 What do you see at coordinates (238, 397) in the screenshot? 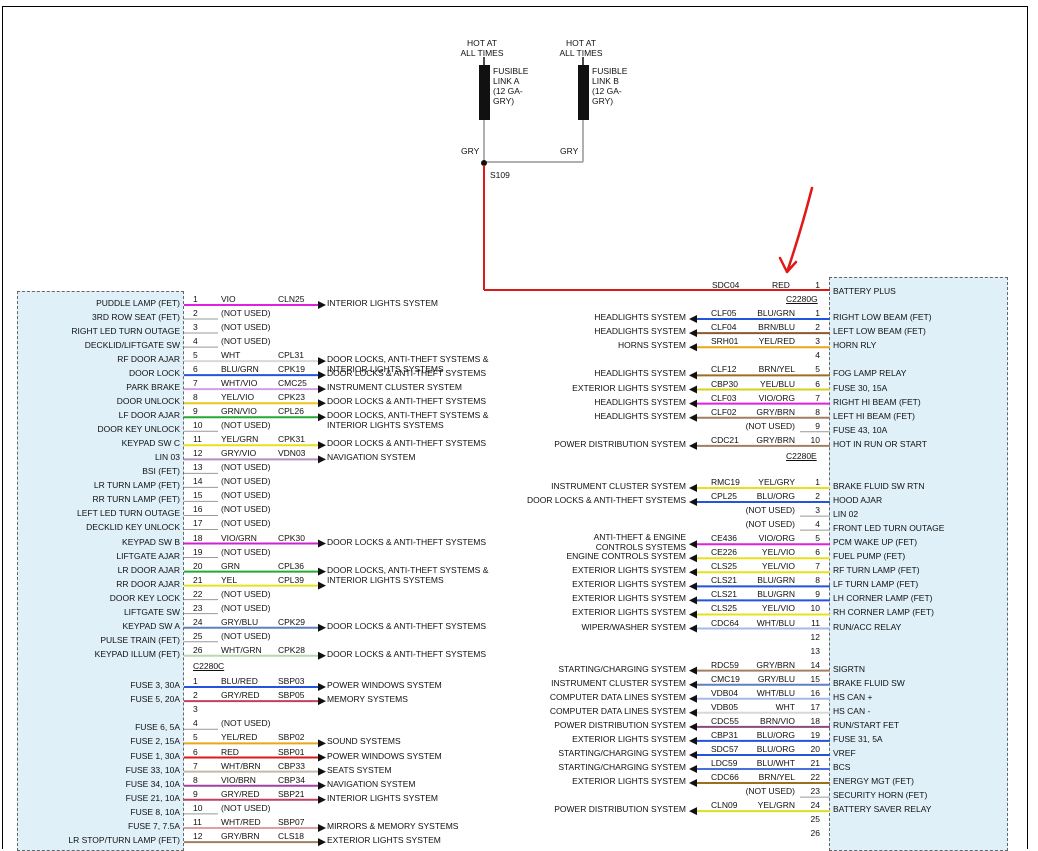
I see `left-wire-color-a-7: YEL/VIO` at bounding box center [238, 397].